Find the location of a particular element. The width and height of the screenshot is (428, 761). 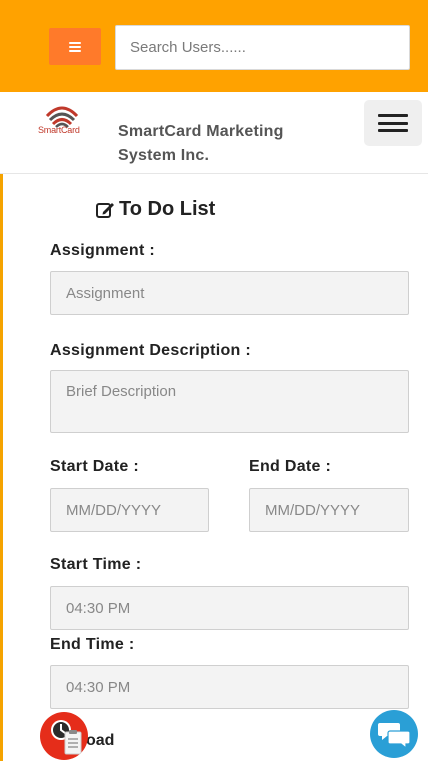

logo-text: SmartCard is located at coordinates (59, 130).